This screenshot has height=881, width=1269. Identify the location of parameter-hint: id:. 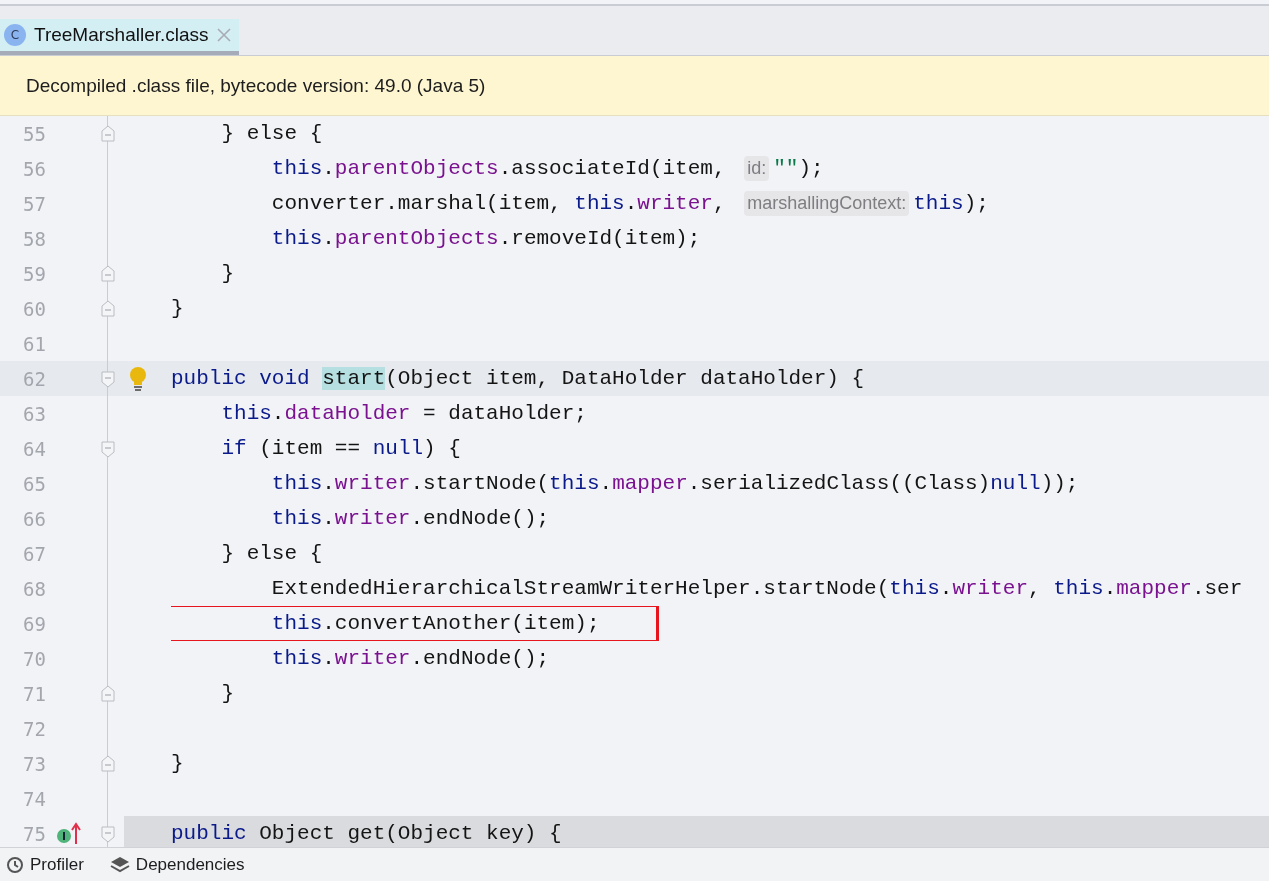
(757, 168).